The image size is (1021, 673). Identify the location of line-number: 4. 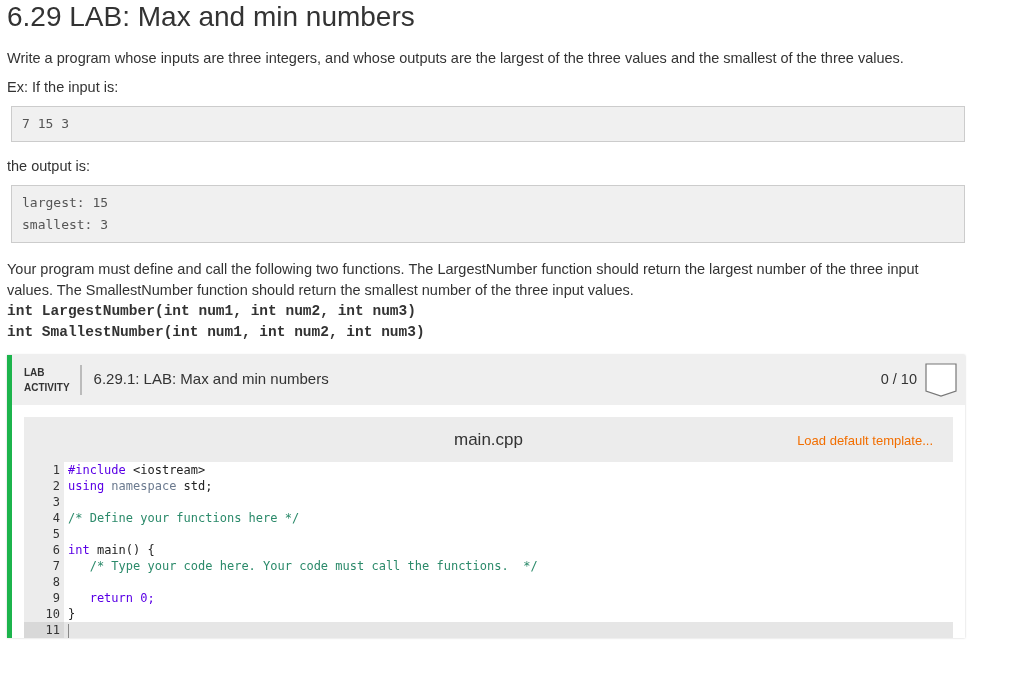
(44, 518).